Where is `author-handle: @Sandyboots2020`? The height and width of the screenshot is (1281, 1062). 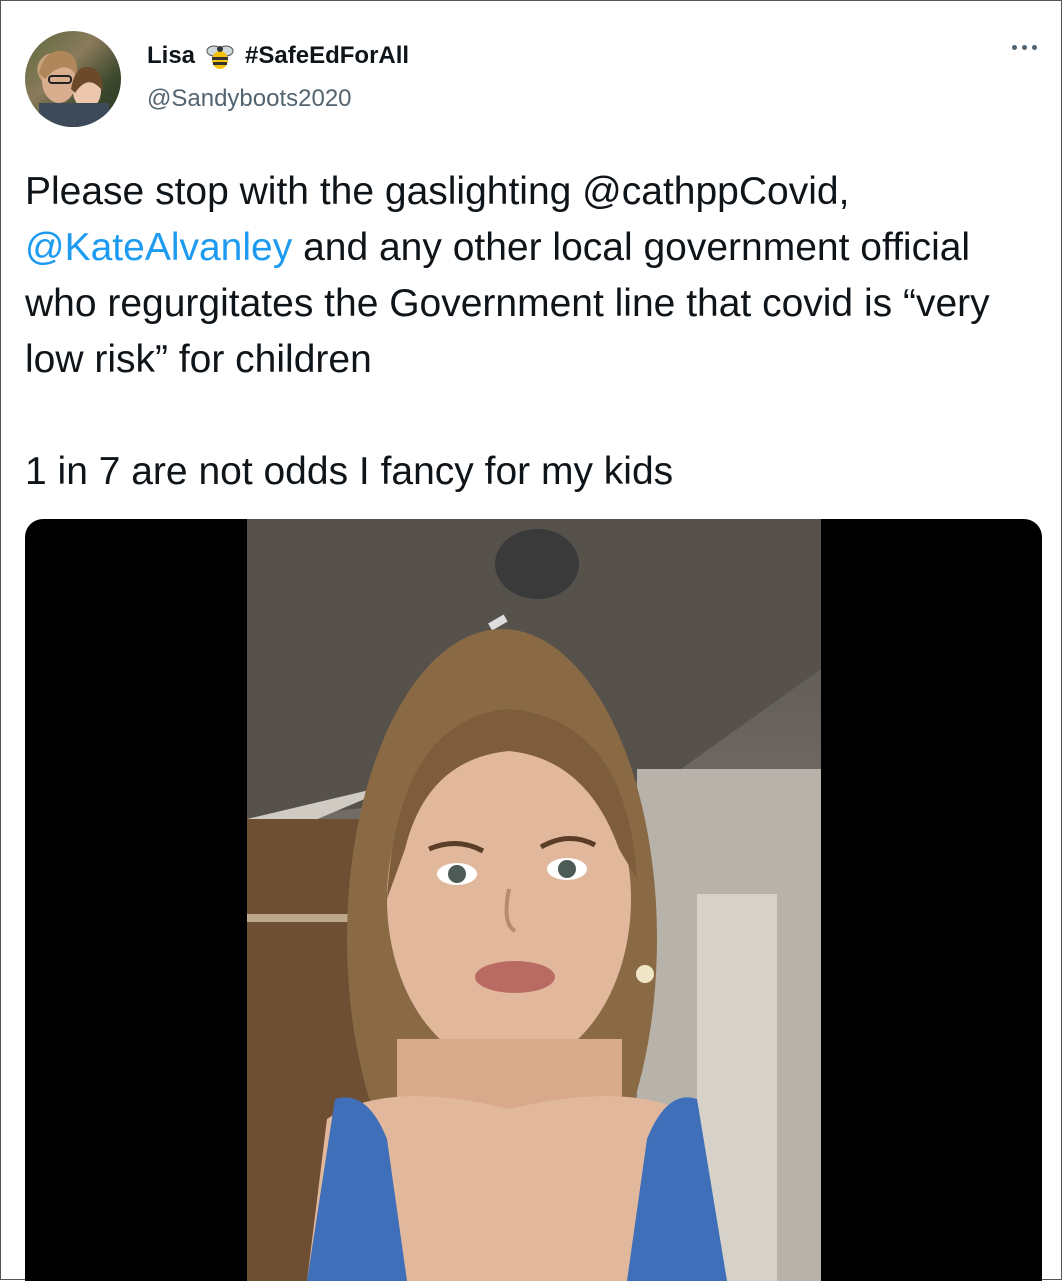 author-handle: @Sandyboots2020 is located at coordinates (249, 99).